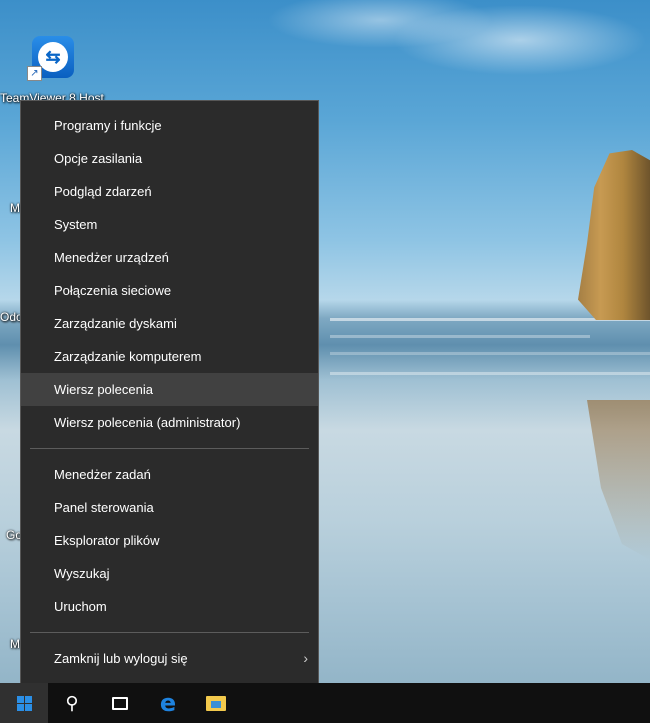  I want to click on menu-item-task-manager: Menedżer zadań, so click(169, 474).